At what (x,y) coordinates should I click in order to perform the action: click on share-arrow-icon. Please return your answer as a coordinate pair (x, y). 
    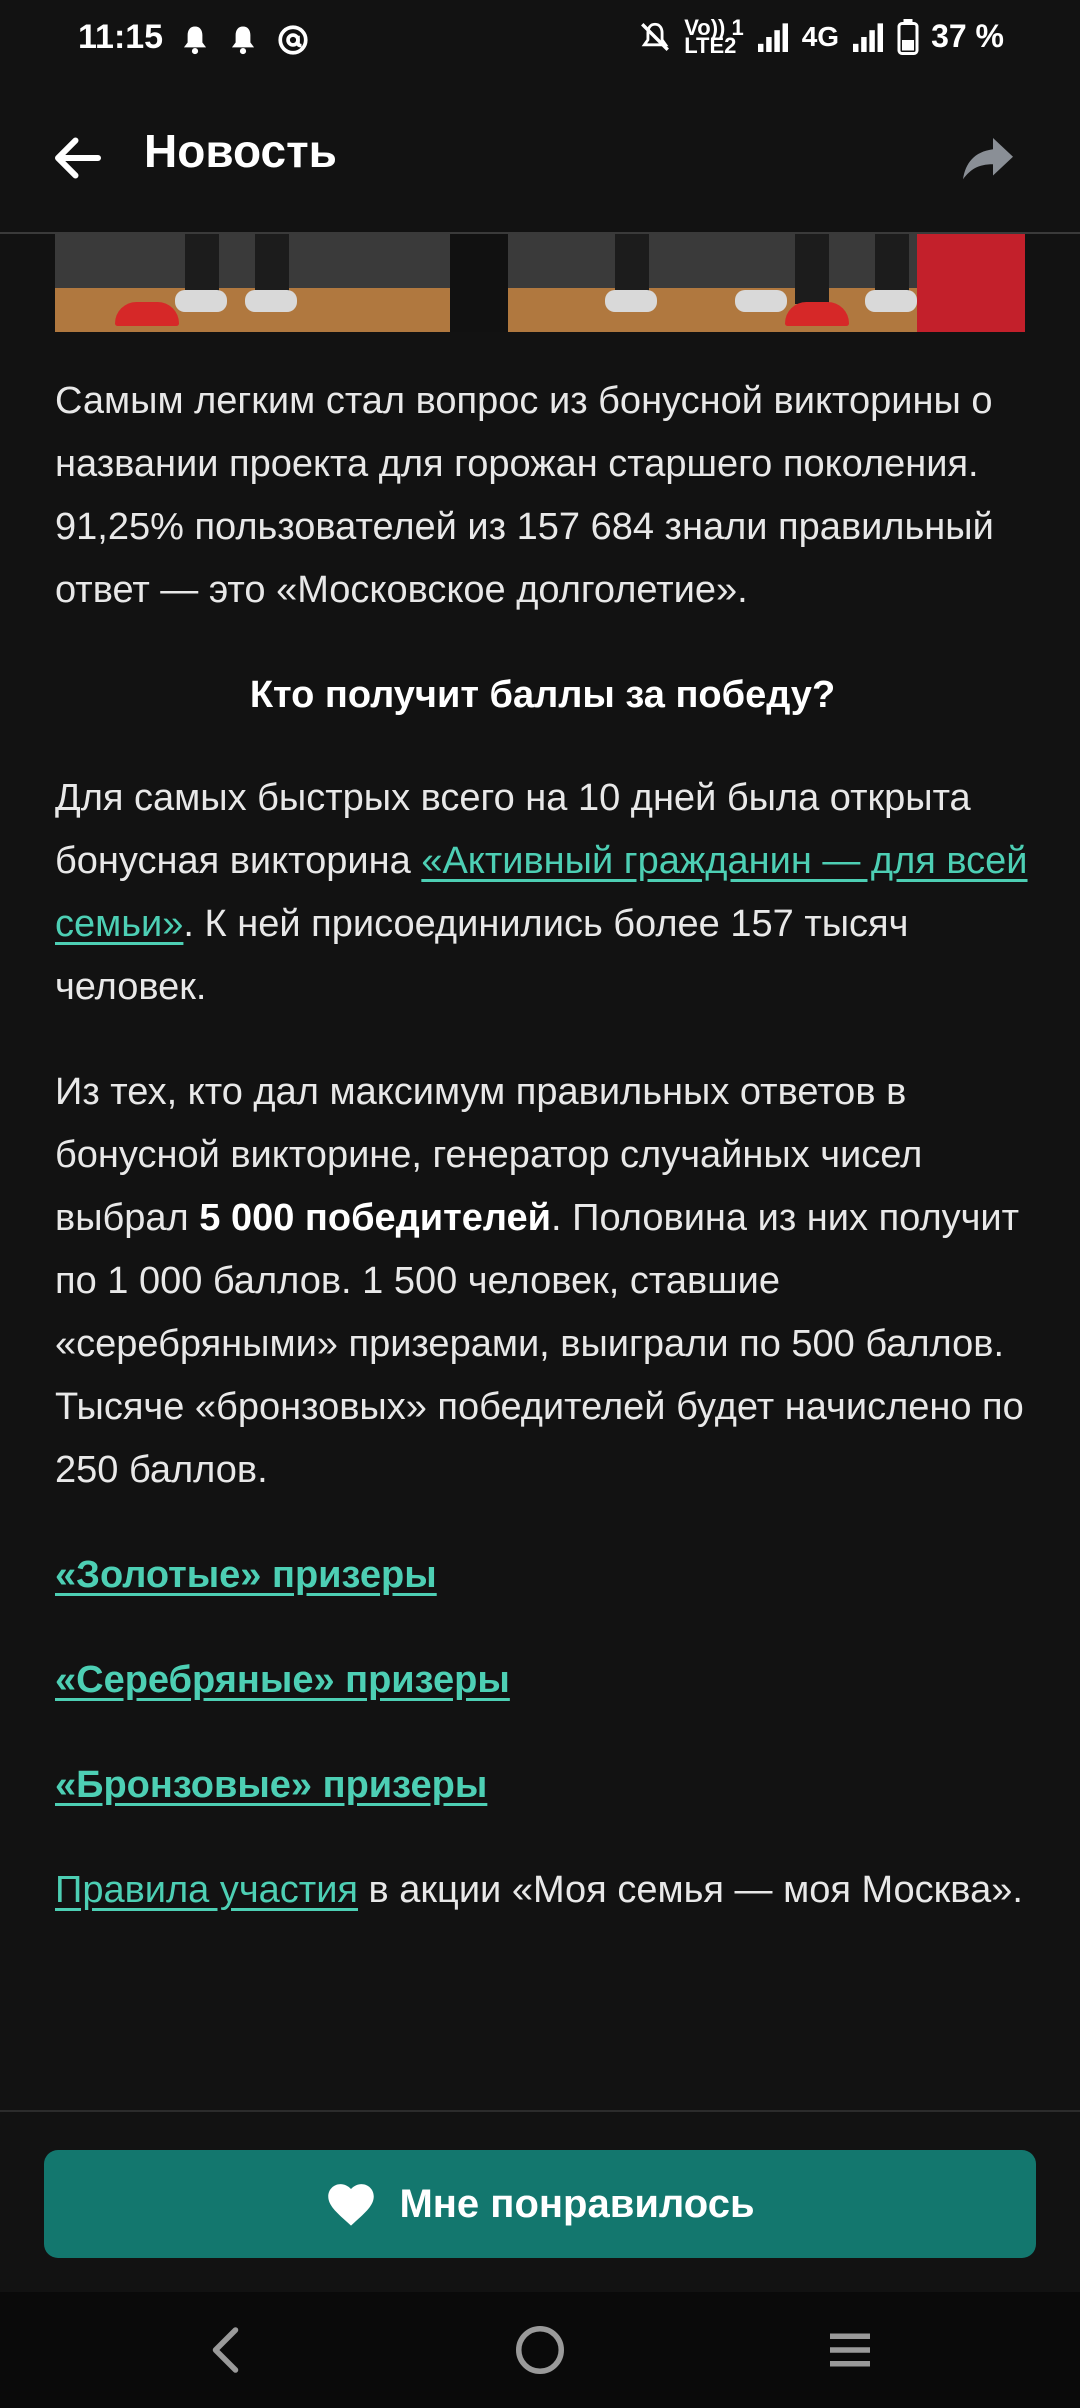
    Looking at the image, I should click on (988, 159).